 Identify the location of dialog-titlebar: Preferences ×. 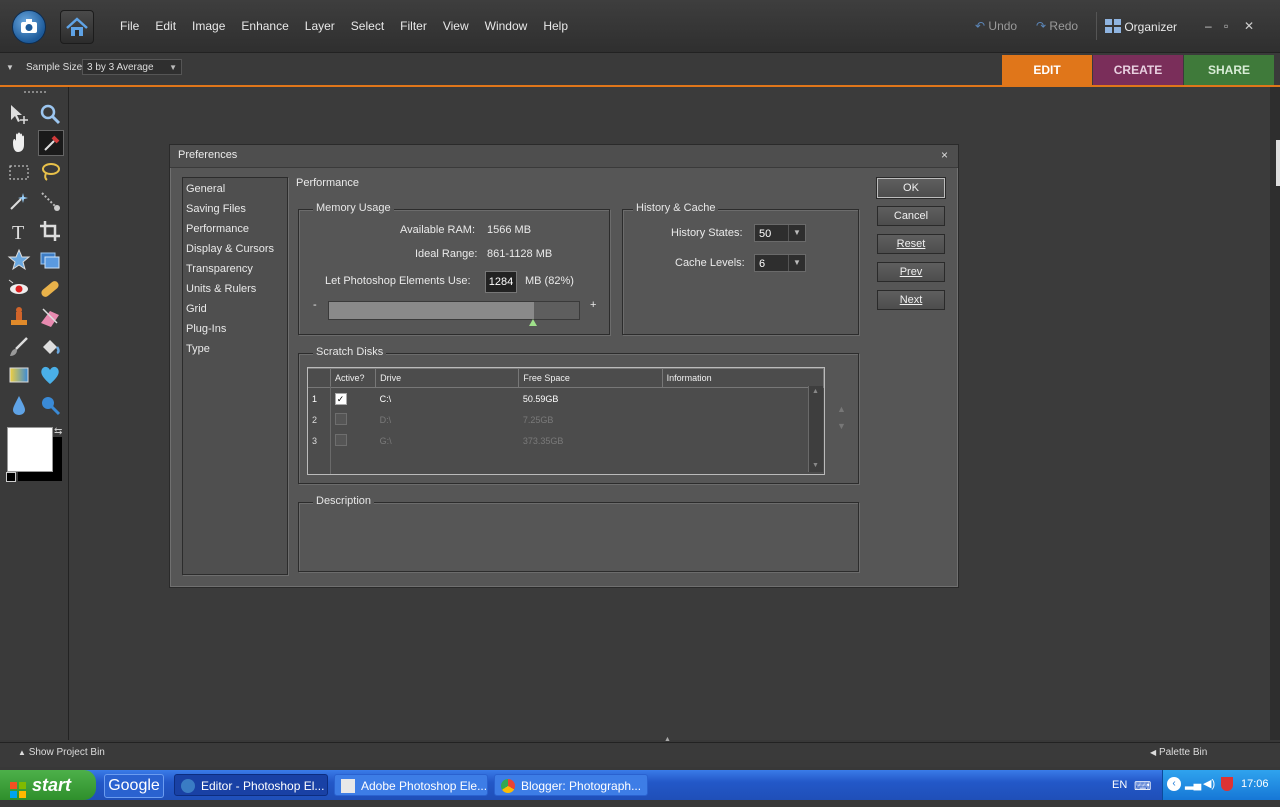
(564, 156).